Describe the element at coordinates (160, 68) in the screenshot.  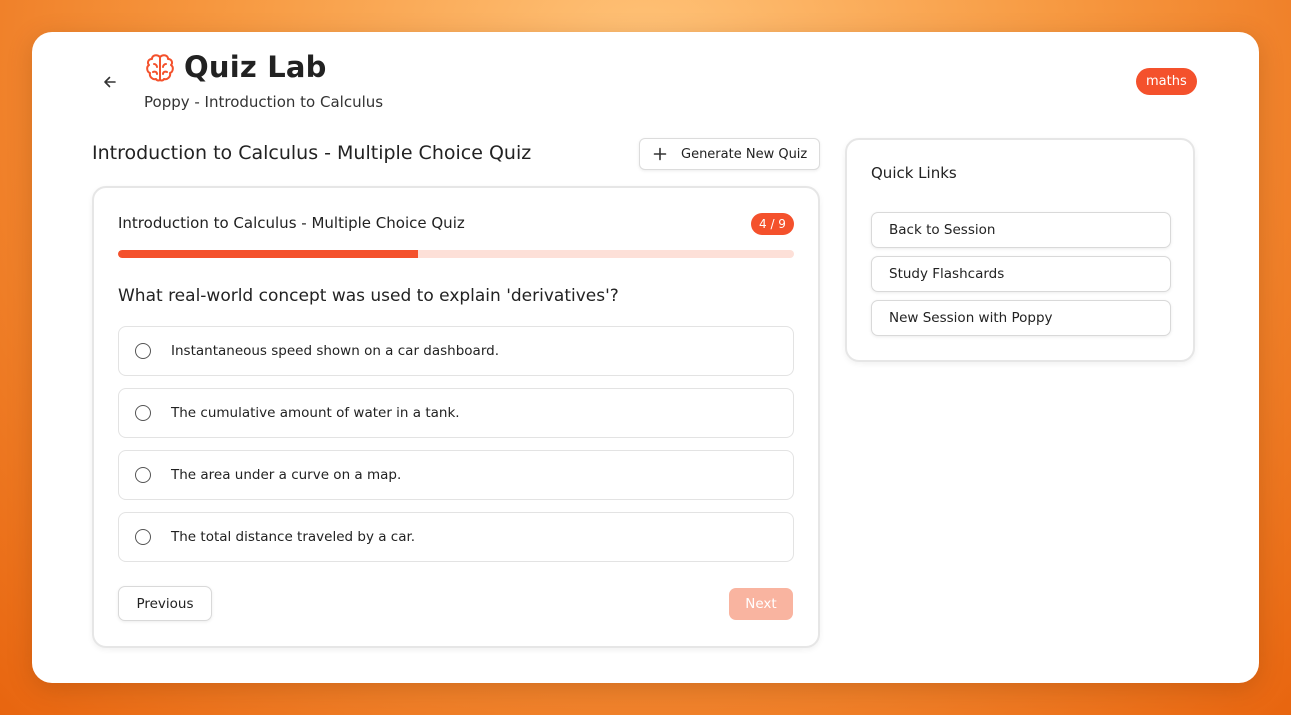
I see `brain-icon` at that location.